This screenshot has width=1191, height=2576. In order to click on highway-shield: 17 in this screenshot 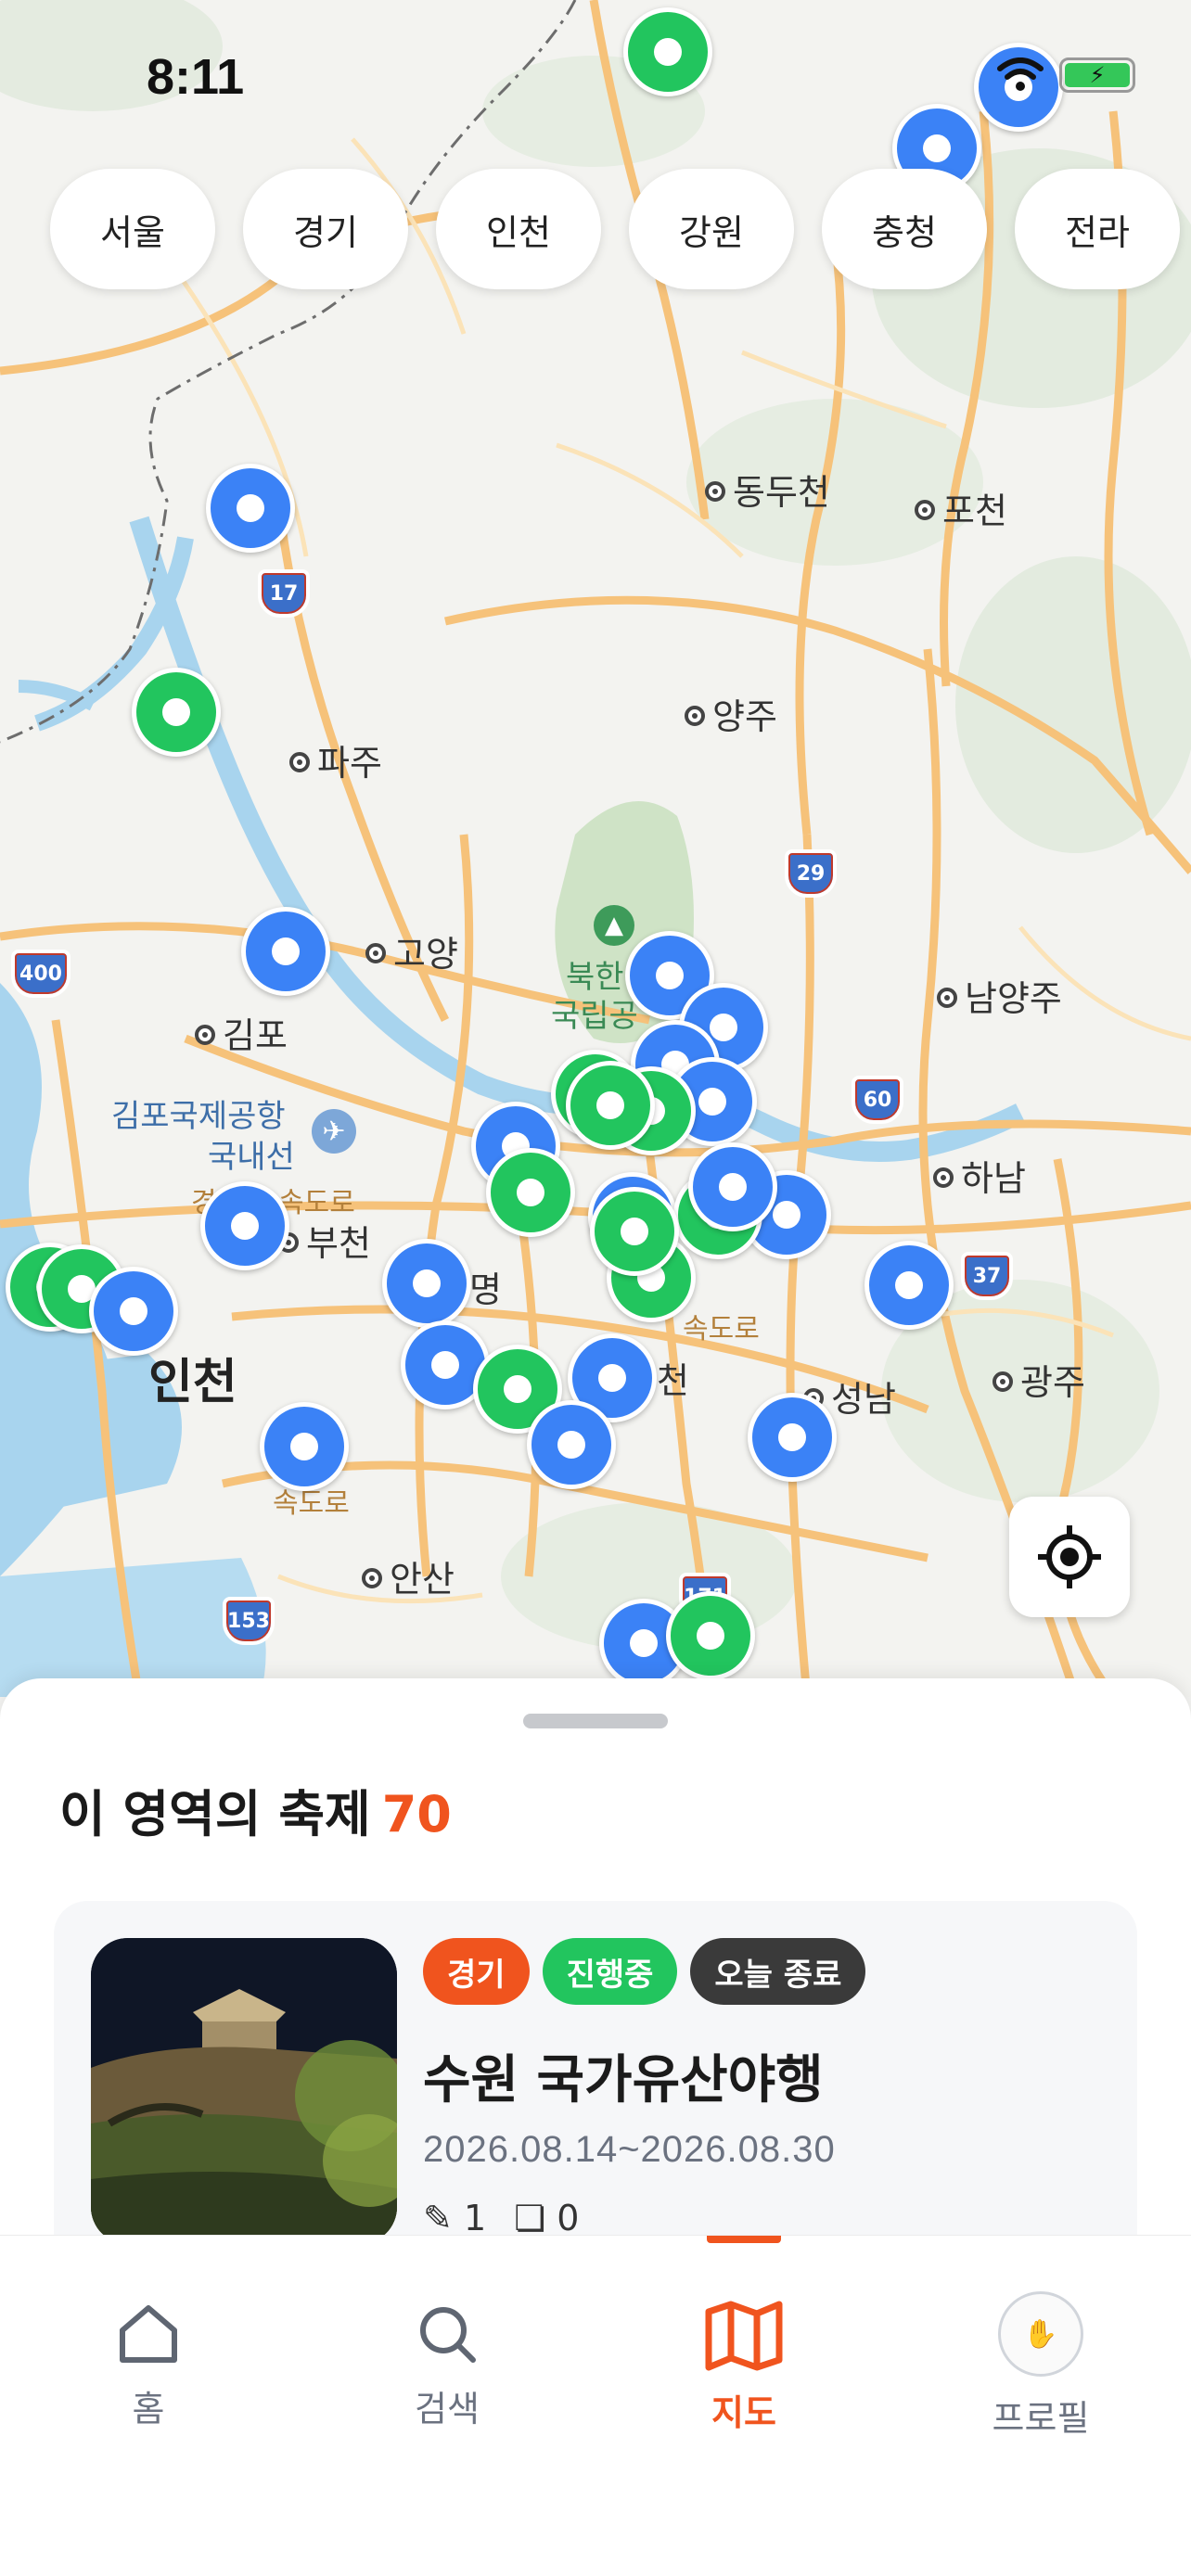, I will do `click(284, 593)`.